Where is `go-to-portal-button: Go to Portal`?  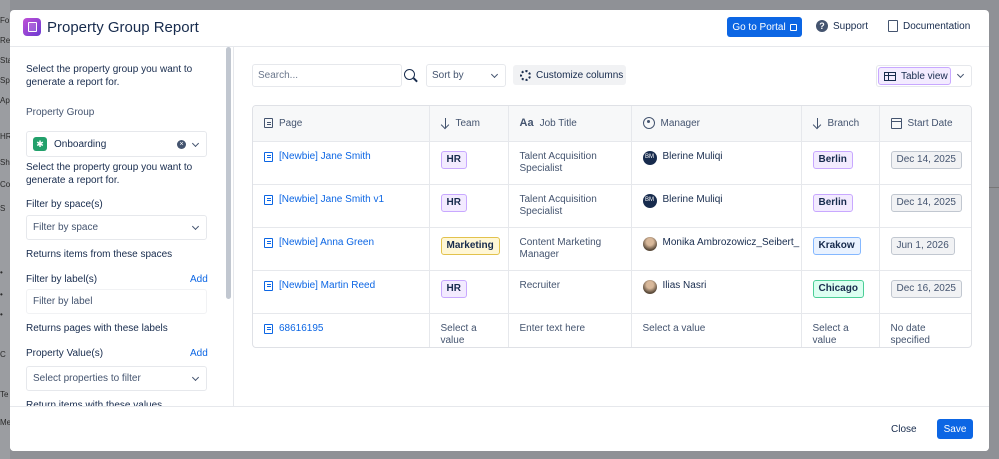 go-to-portal-button: Go to Portal is located at coordinates (764, 27).